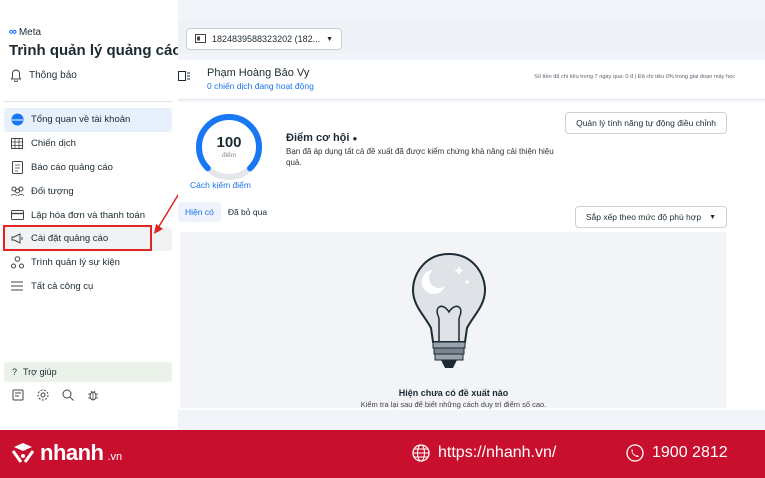  I want to click on hotline-number: 1900 2812, so click(690, 452).